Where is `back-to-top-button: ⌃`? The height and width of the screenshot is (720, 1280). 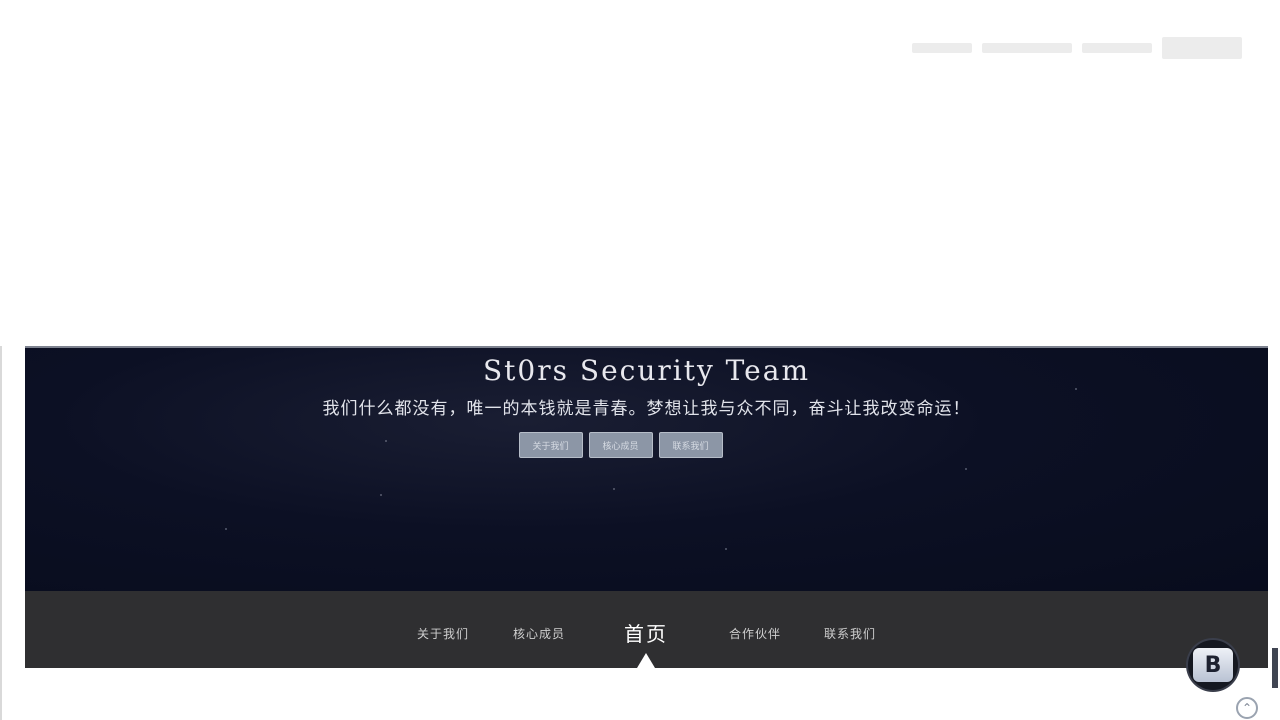
back-to-top-button: ⌃ is located at coordinates (1247, 708).